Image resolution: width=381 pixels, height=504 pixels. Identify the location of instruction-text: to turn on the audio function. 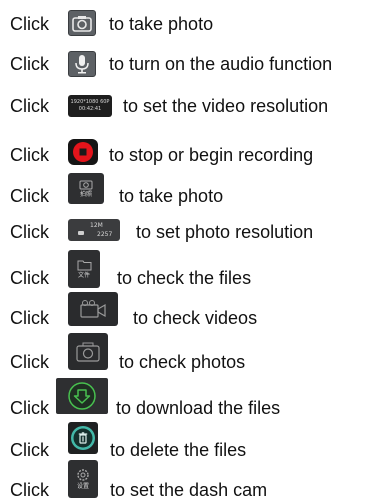
(221, 64).